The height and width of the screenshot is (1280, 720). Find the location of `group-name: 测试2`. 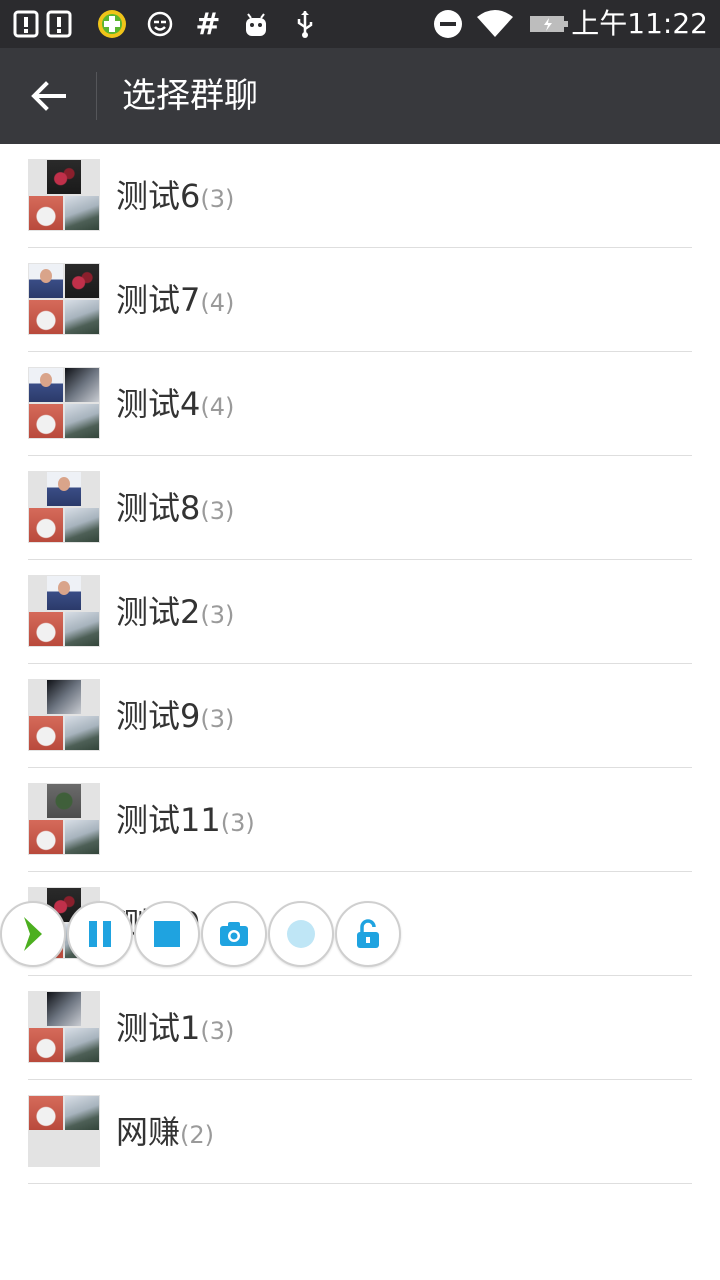

group-name: 测试2 is located at coordinates (158, 612).